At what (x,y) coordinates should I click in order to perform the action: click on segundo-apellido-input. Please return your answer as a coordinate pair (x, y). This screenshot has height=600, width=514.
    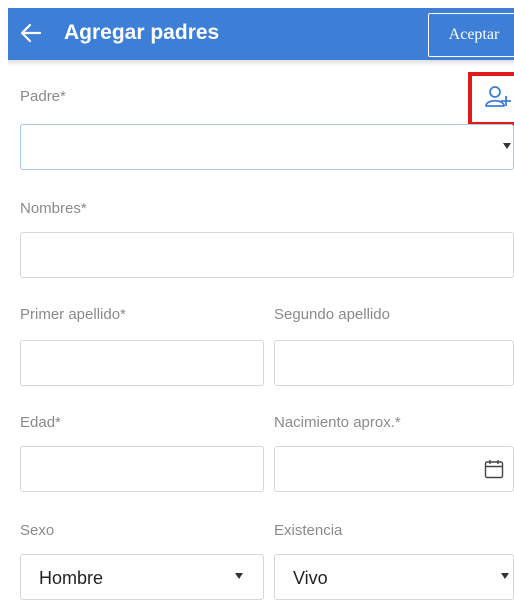
    Looking at the image, I should click on (394, 363).